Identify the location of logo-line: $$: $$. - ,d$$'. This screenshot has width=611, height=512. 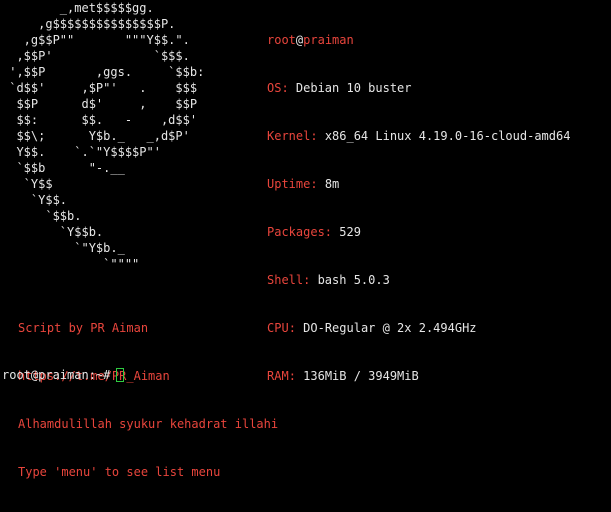
(100, 120).